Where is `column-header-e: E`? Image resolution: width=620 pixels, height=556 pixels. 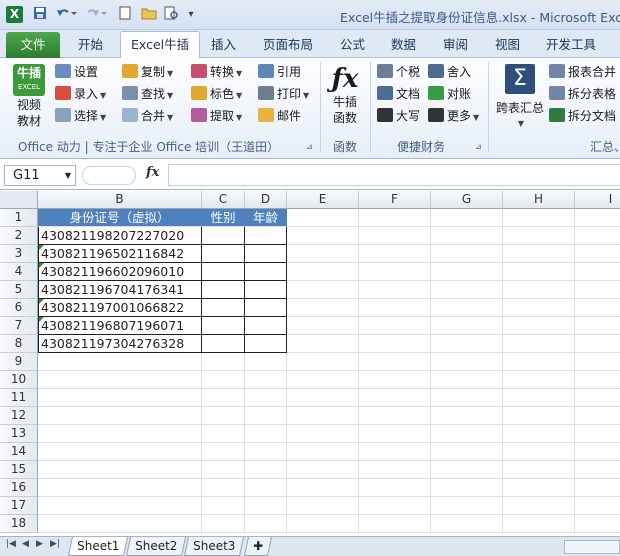 column-header-e: E is located at coordinates (323, 200).